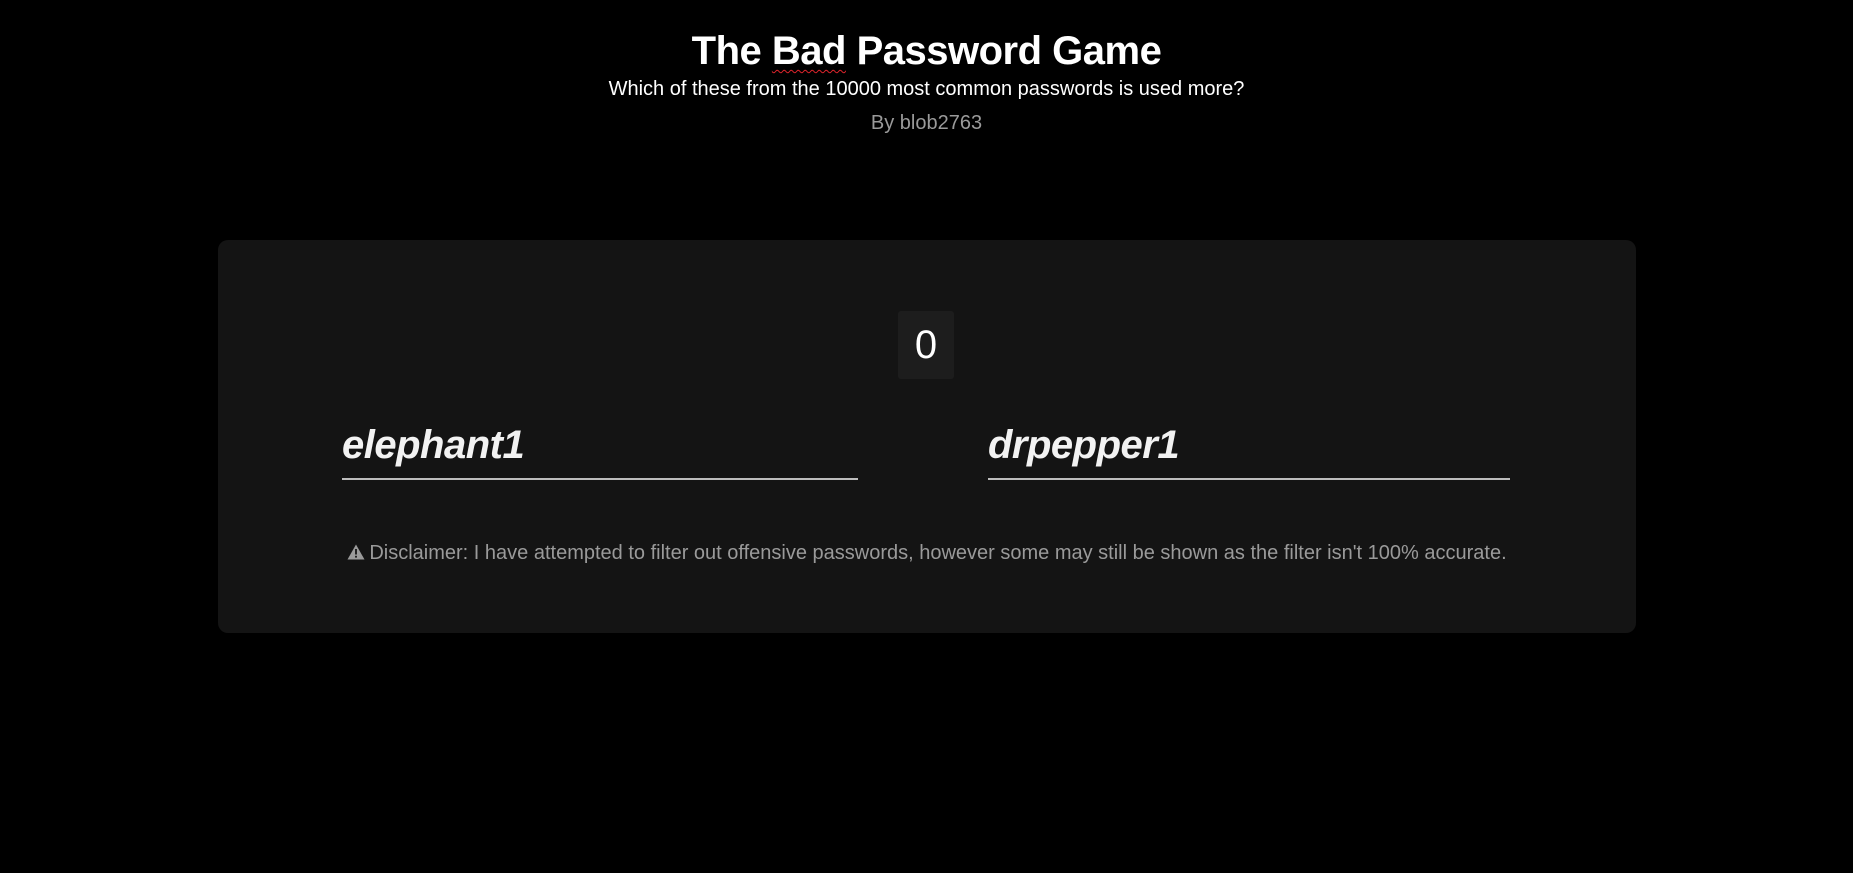  Describe the element at coordinates (926, 123) in the screenshot. I see `author-byline: By blob2763` at that location.